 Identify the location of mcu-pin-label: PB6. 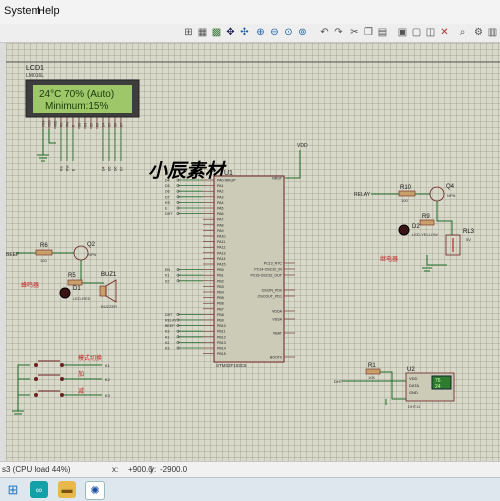
(220, 304).